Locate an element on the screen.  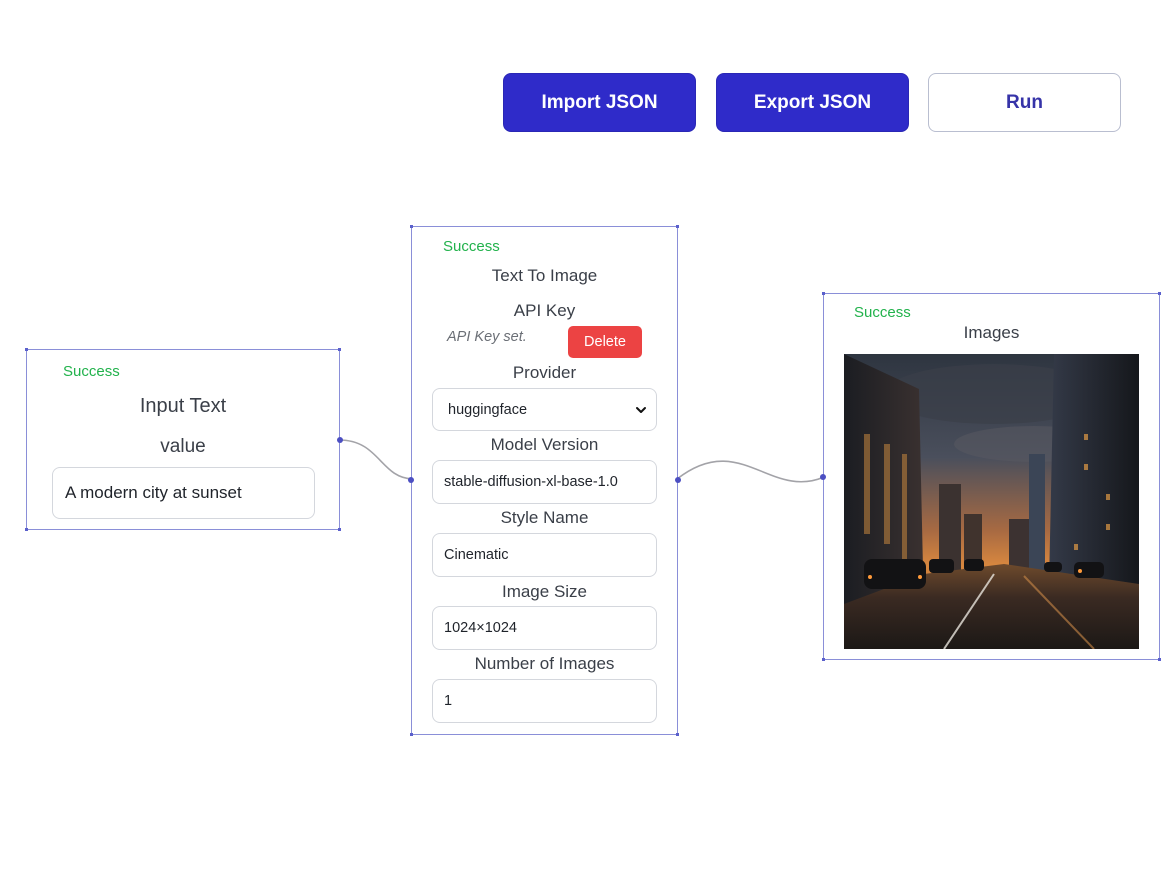
edge-text-to-image-to-images is located at coordinates (750, 471).